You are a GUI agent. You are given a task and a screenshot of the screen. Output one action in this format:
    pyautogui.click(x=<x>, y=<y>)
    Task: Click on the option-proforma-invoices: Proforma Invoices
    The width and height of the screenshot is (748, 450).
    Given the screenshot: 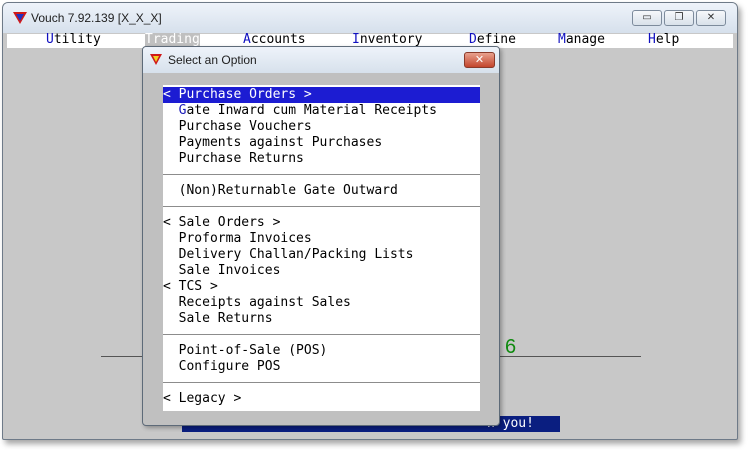 What is the action you would take?
    pyautogui.click(x=321, y=239)
    